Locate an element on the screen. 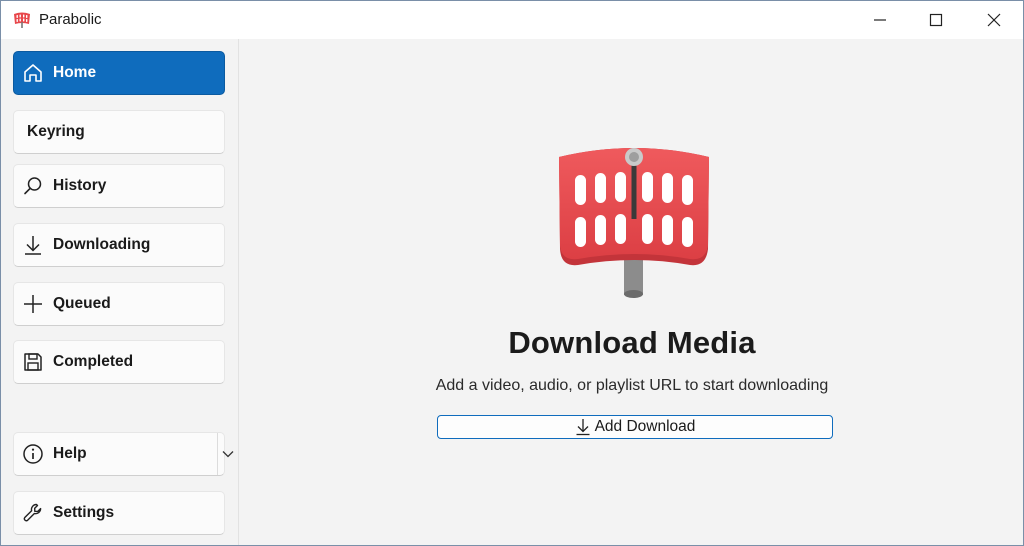 The height and width of the screenshot is (546, 1024). sidebar-item-label: Keyring is located at coordinates (56, 131).